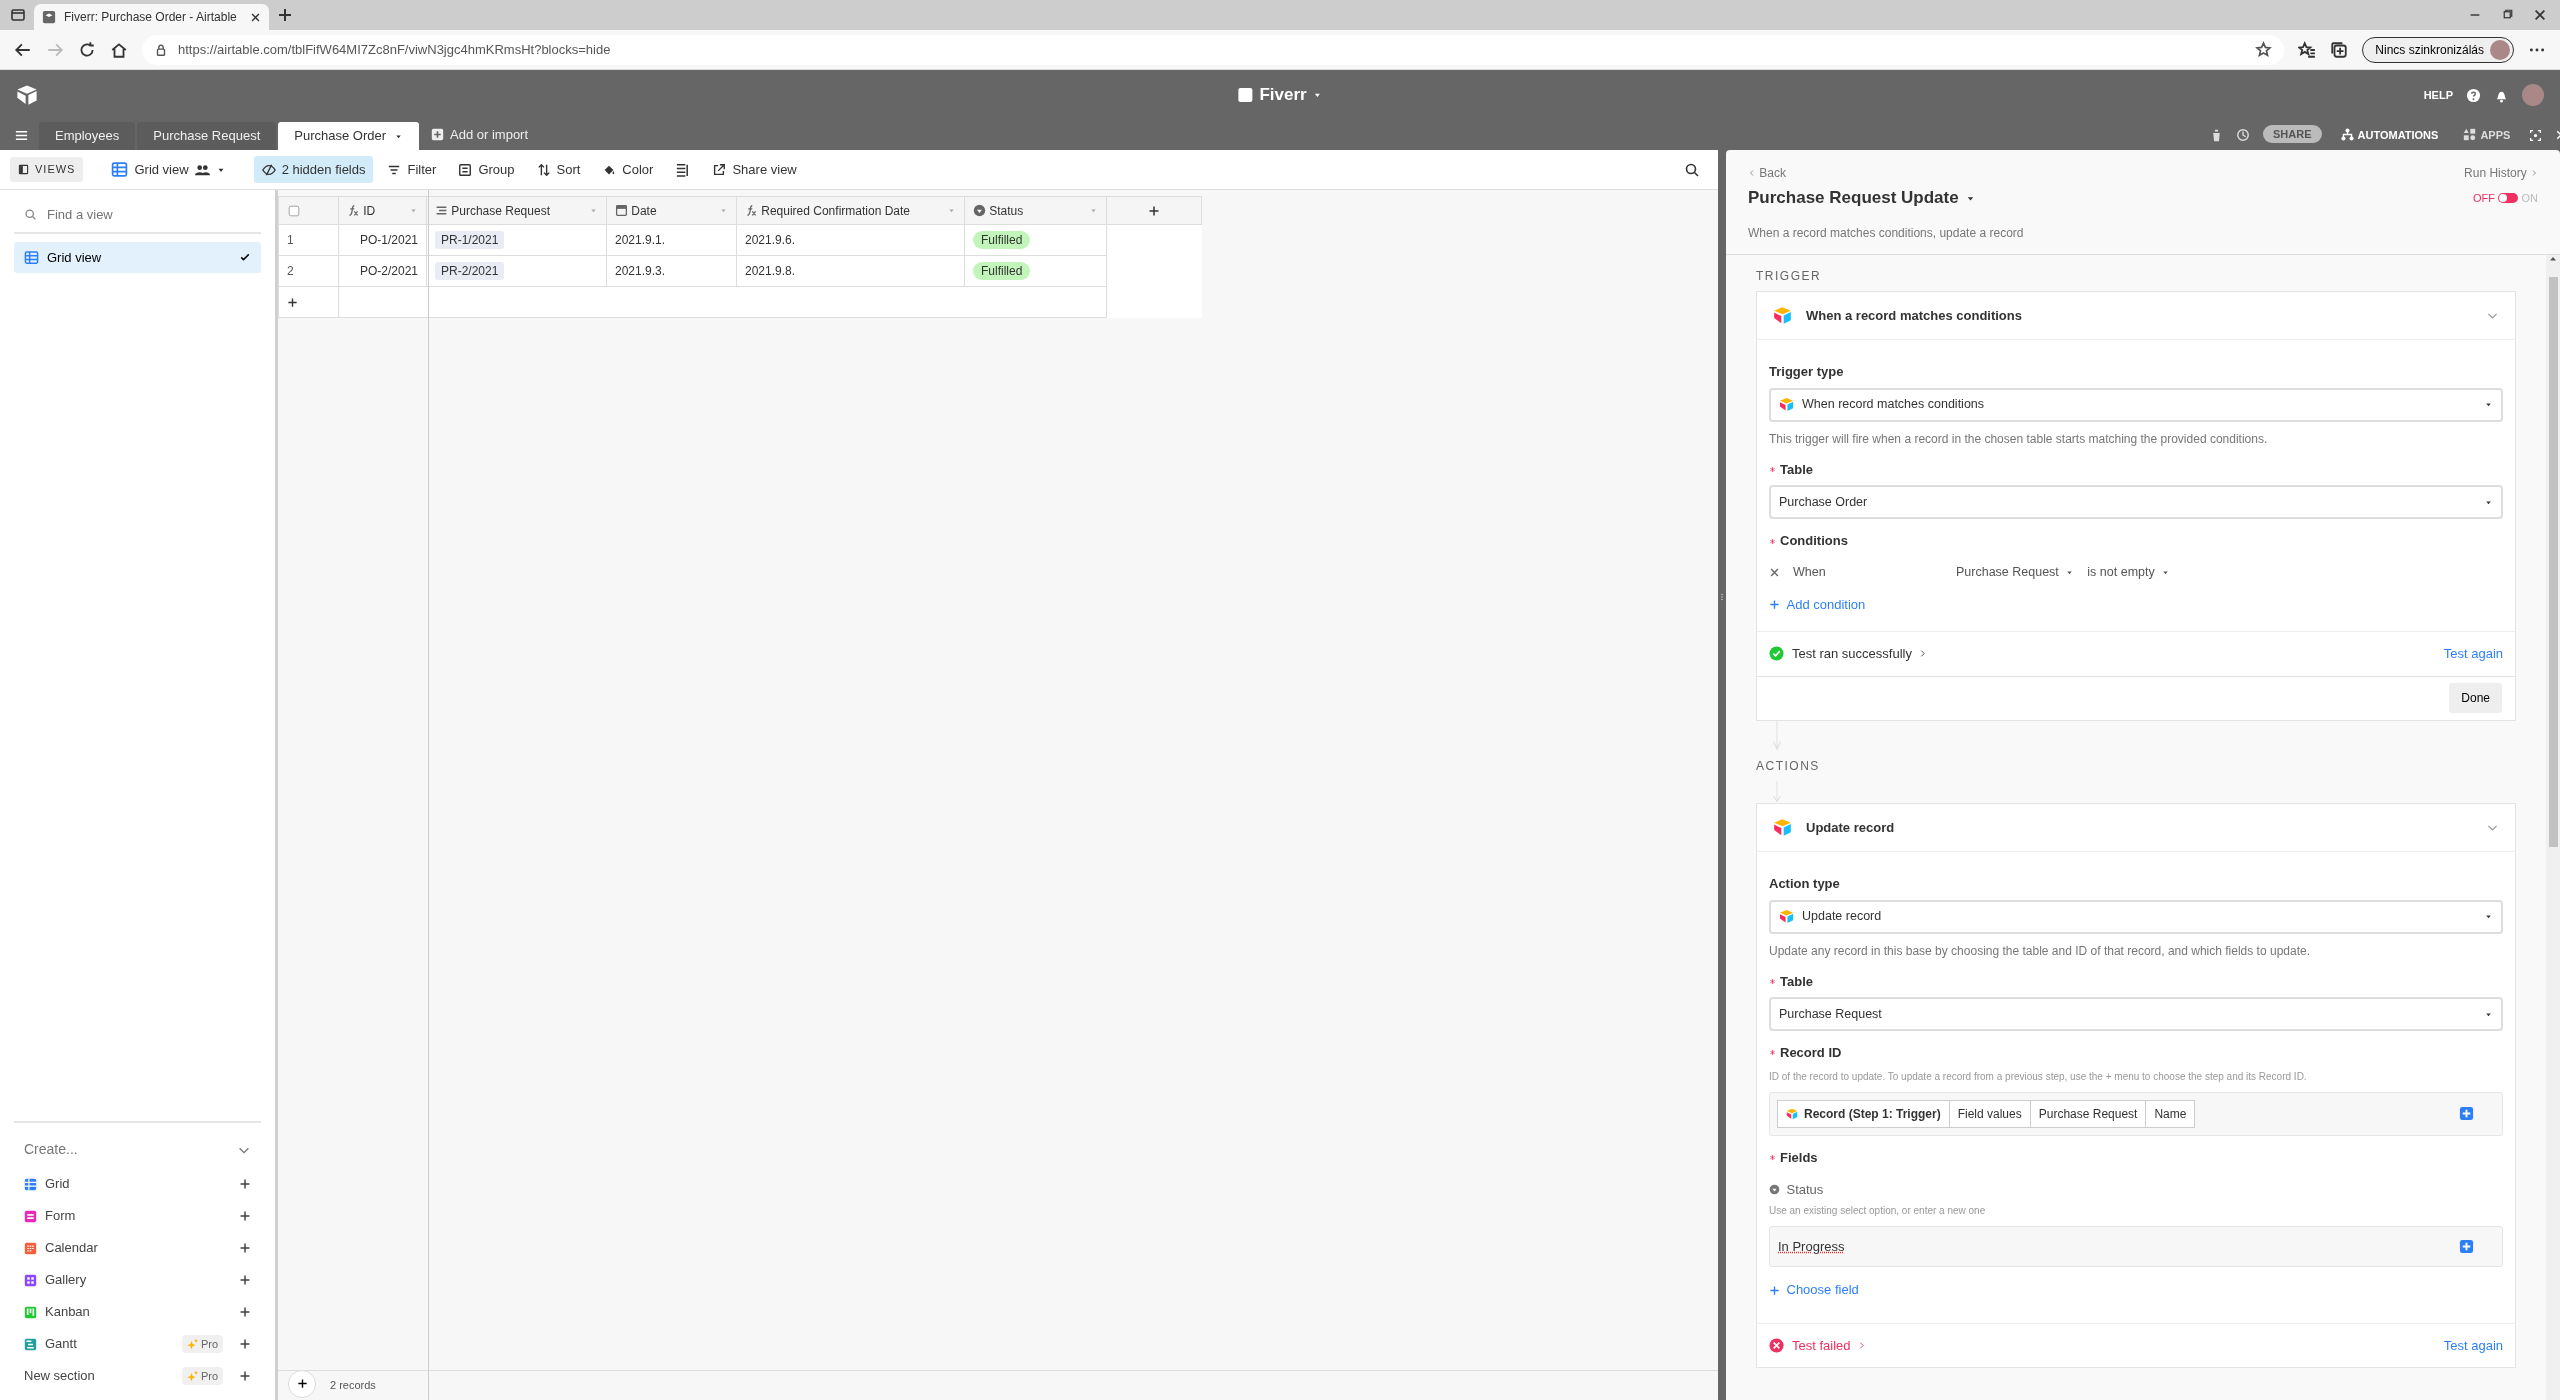  Describe the element at coordinates (2307, 49) in the screenshot. I see `favorites-icon` at that location.